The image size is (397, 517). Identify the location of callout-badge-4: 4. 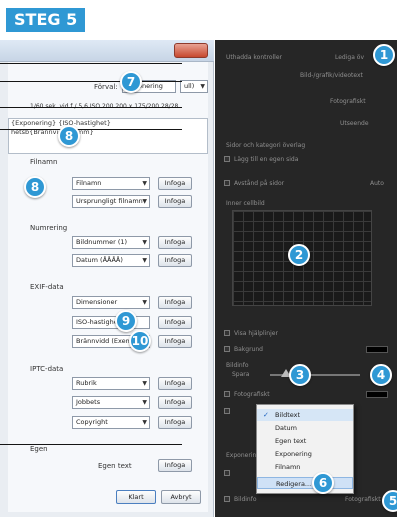
(381, 375).